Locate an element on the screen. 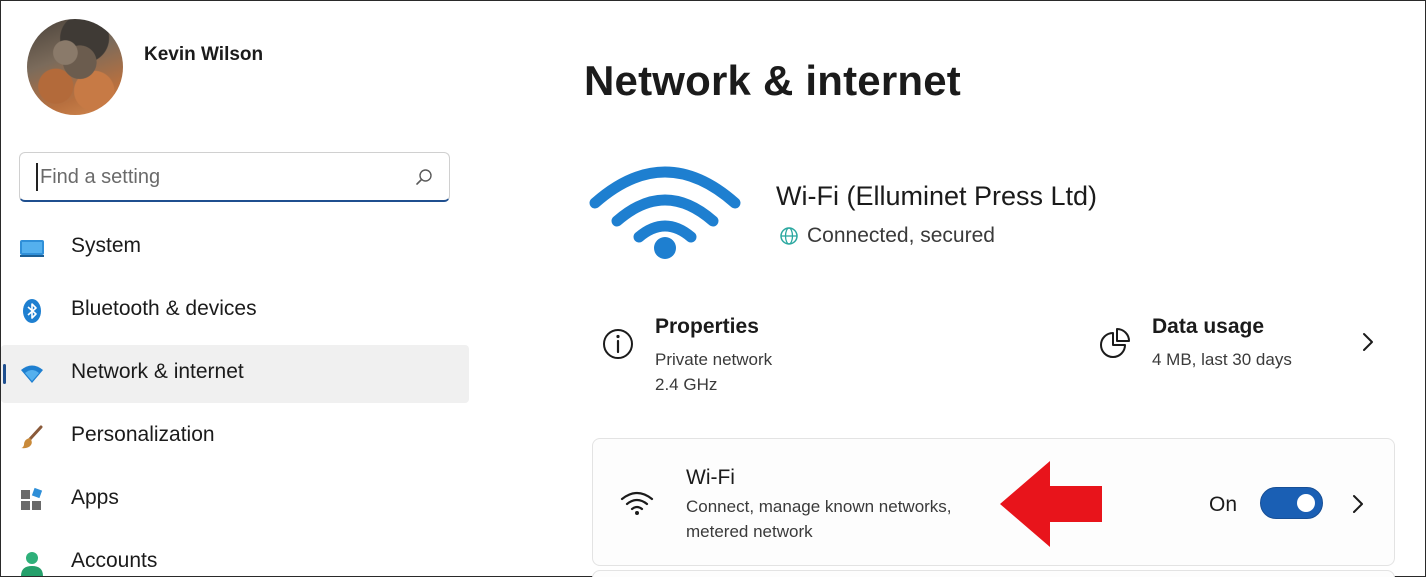 The width and height of the screenshot is (1426, 577). user-name: Kevin Wilson is located at coordinates (204, 54).